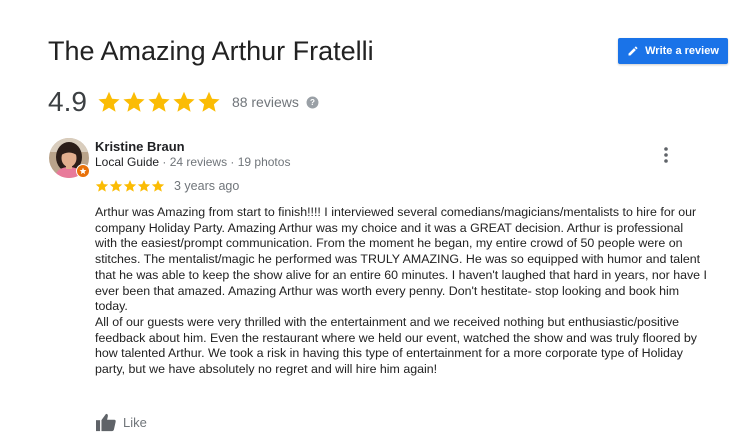  I want to click on review-stars, so click(130, 186).